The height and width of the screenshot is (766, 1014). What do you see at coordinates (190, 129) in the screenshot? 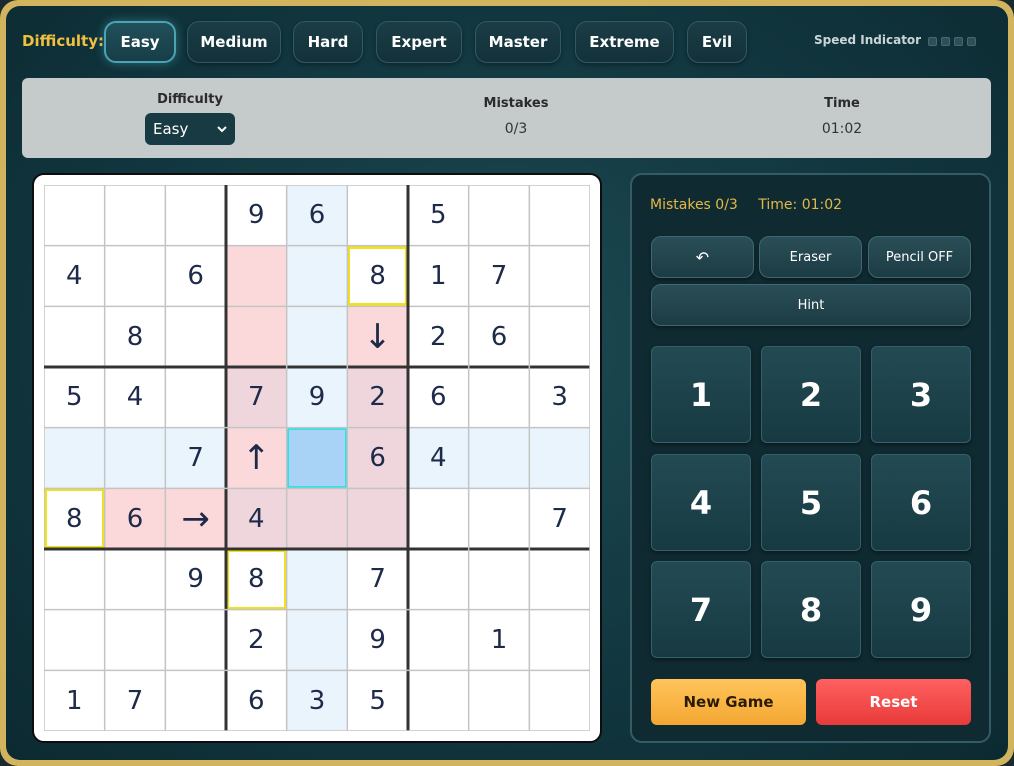
I see `difficulty-select: Easy` at bounding box center [190, 129].